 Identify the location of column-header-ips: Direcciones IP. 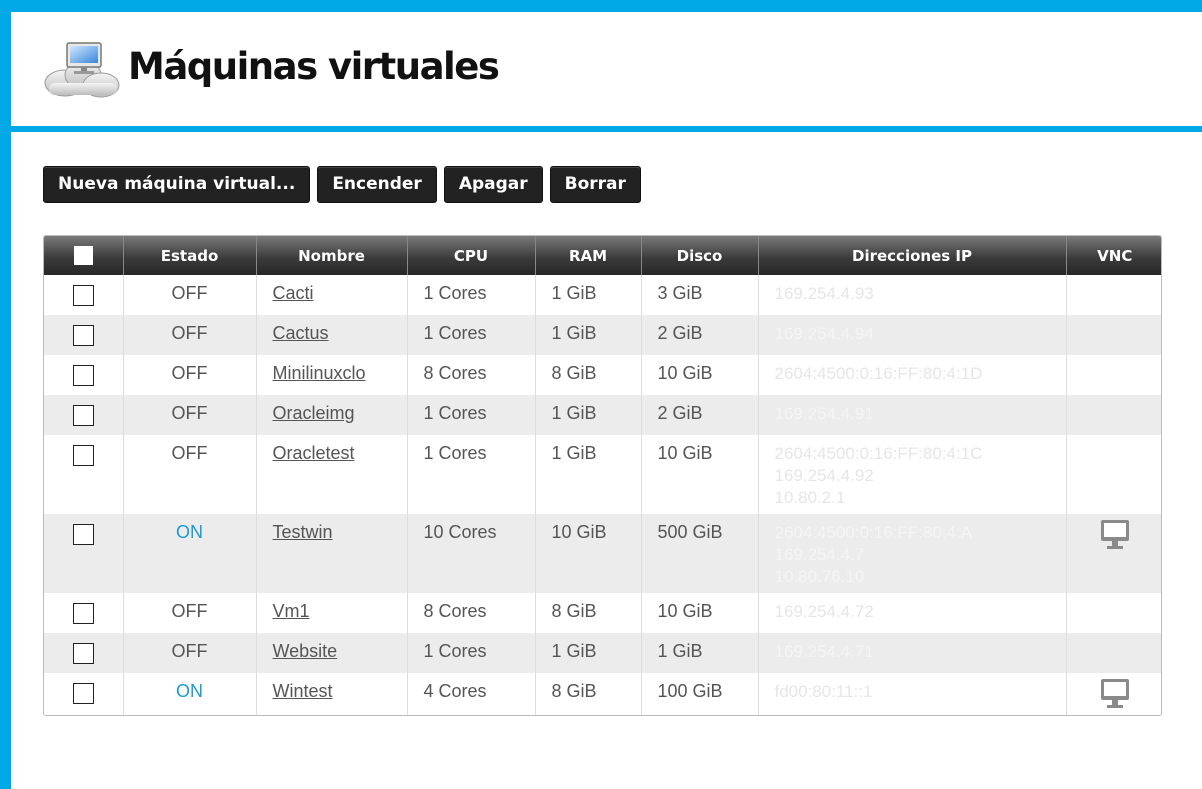
(912, 255).